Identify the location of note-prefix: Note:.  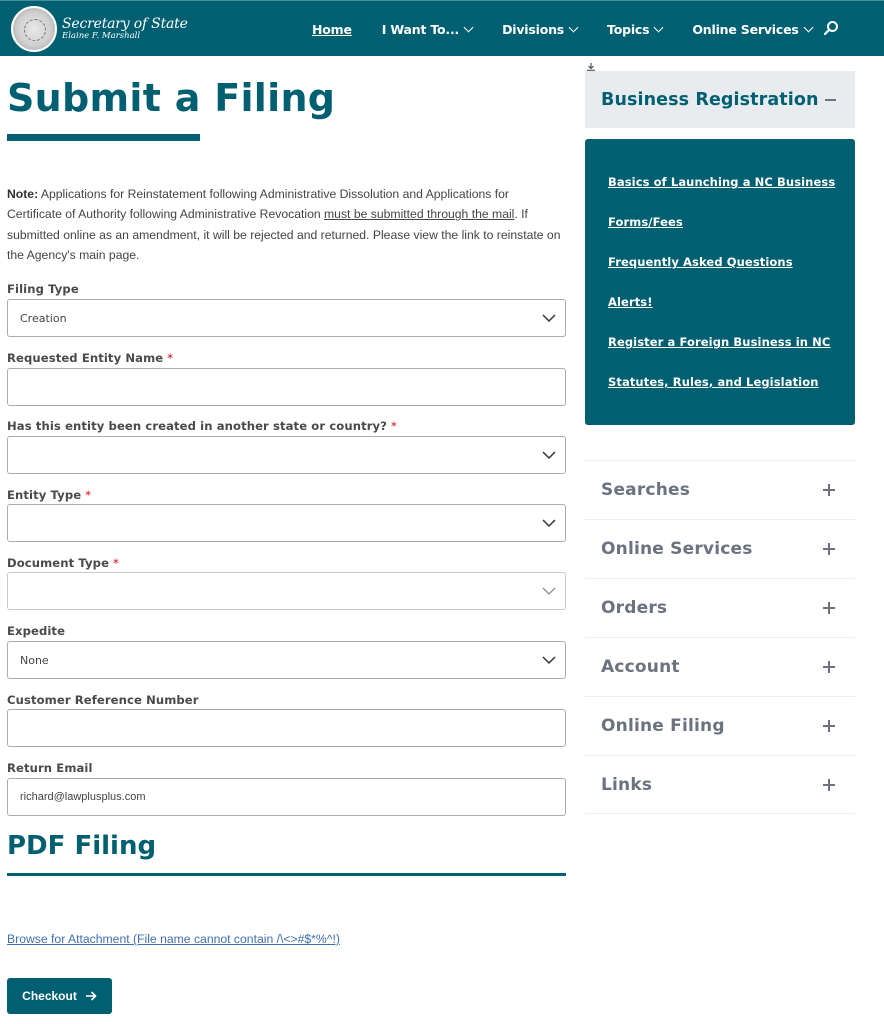
(23, 194).